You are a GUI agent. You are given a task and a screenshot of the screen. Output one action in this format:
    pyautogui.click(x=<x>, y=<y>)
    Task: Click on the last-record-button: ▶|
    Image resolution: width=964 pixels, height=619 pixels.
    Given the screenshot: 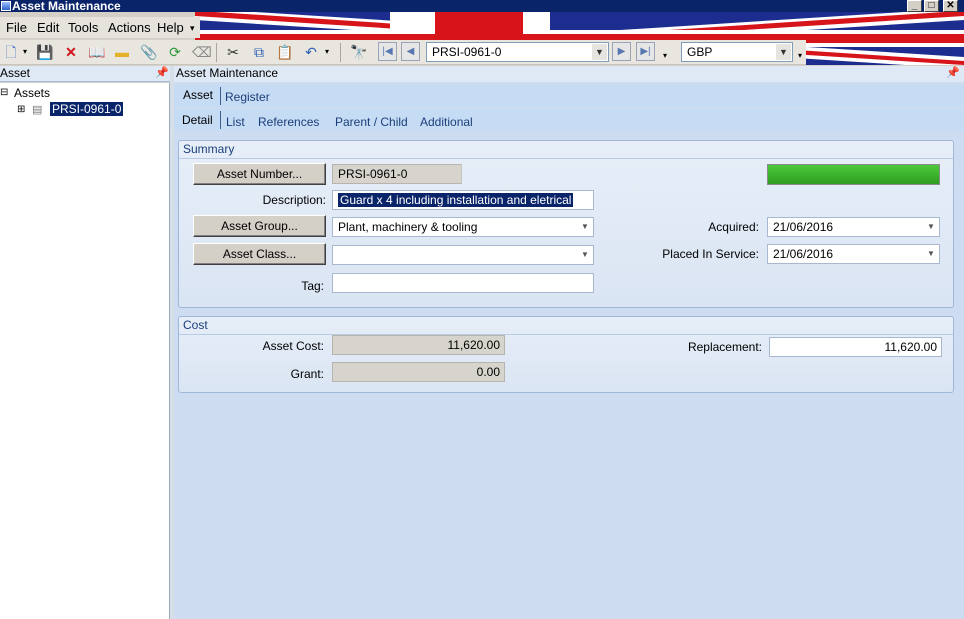 What is the action you would take?
    pyautogui.click(x=645, y=51)
    